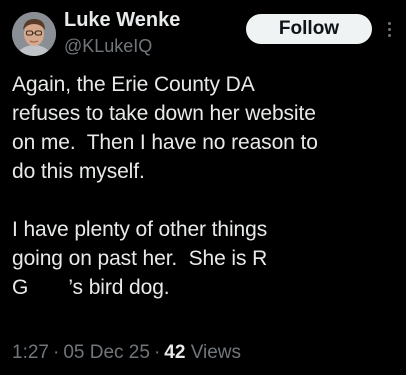 The height and width of the screenshot is (375, 406). I want to click on user-avatar-icon, so click(34, 34).